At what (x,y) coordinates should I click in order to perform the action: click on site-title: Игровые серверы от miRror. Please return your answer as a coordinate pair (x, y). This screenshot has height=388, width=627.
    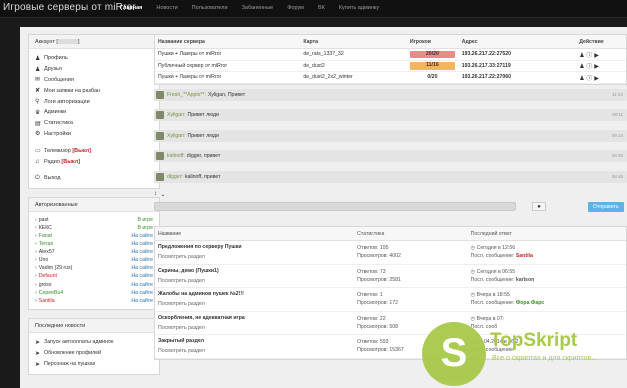
    Looking at the image, I should click on (69, 7).